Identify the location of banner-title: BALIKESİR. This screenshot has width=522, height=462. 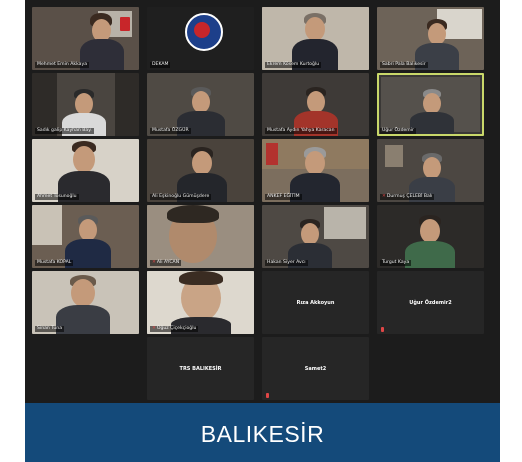
(262, 434).